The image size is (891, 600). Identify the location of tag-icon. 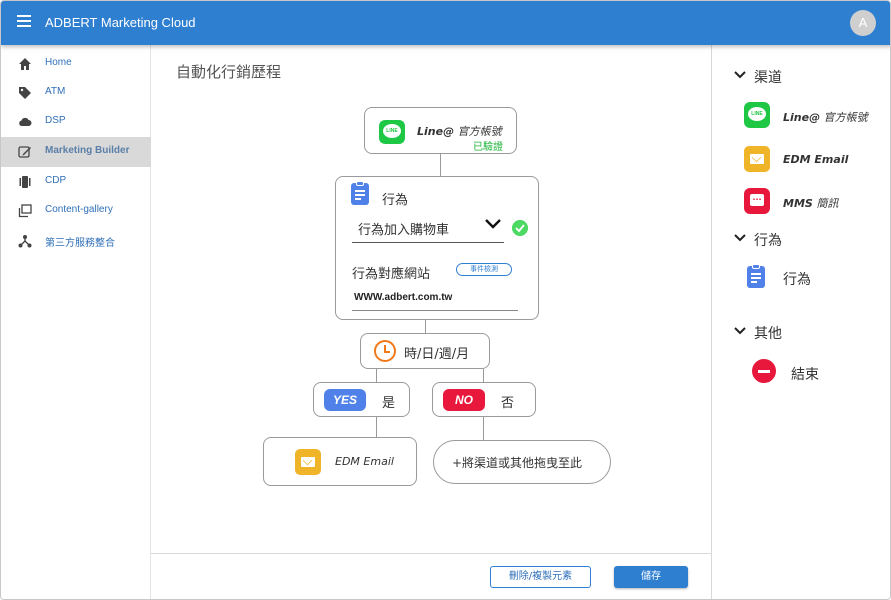
(25, 93).